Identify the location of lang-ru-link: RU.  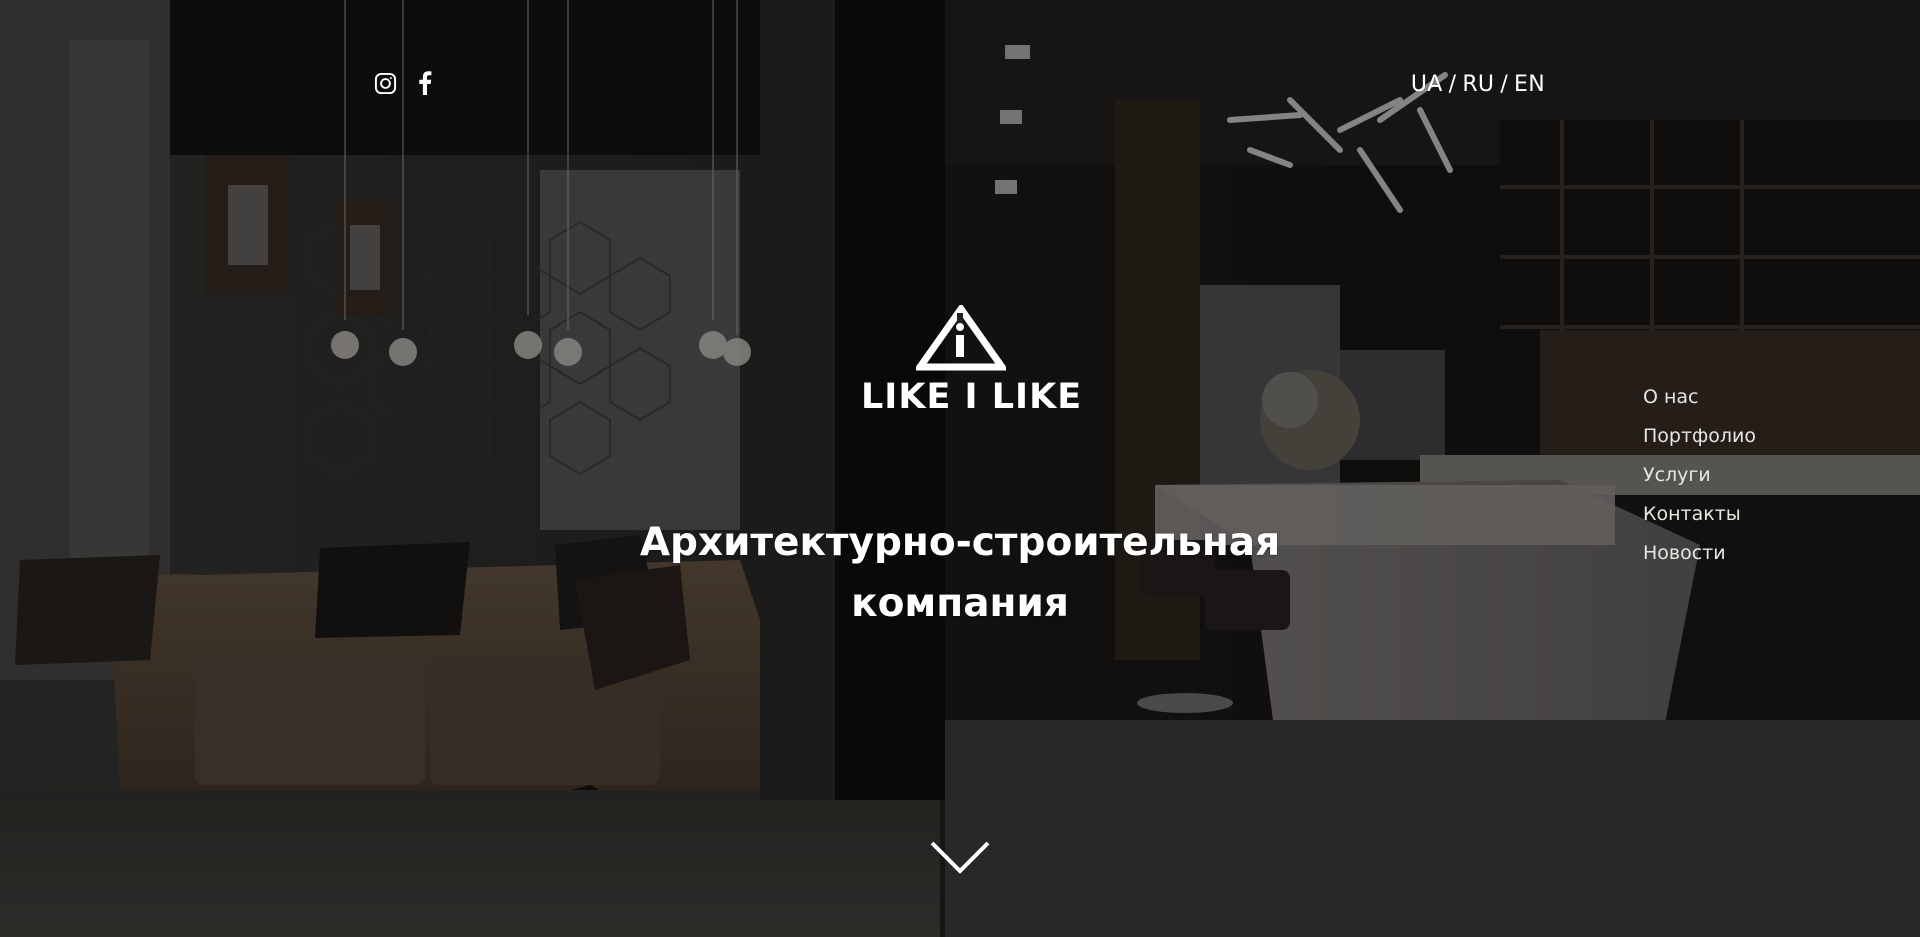
(1478, 84).